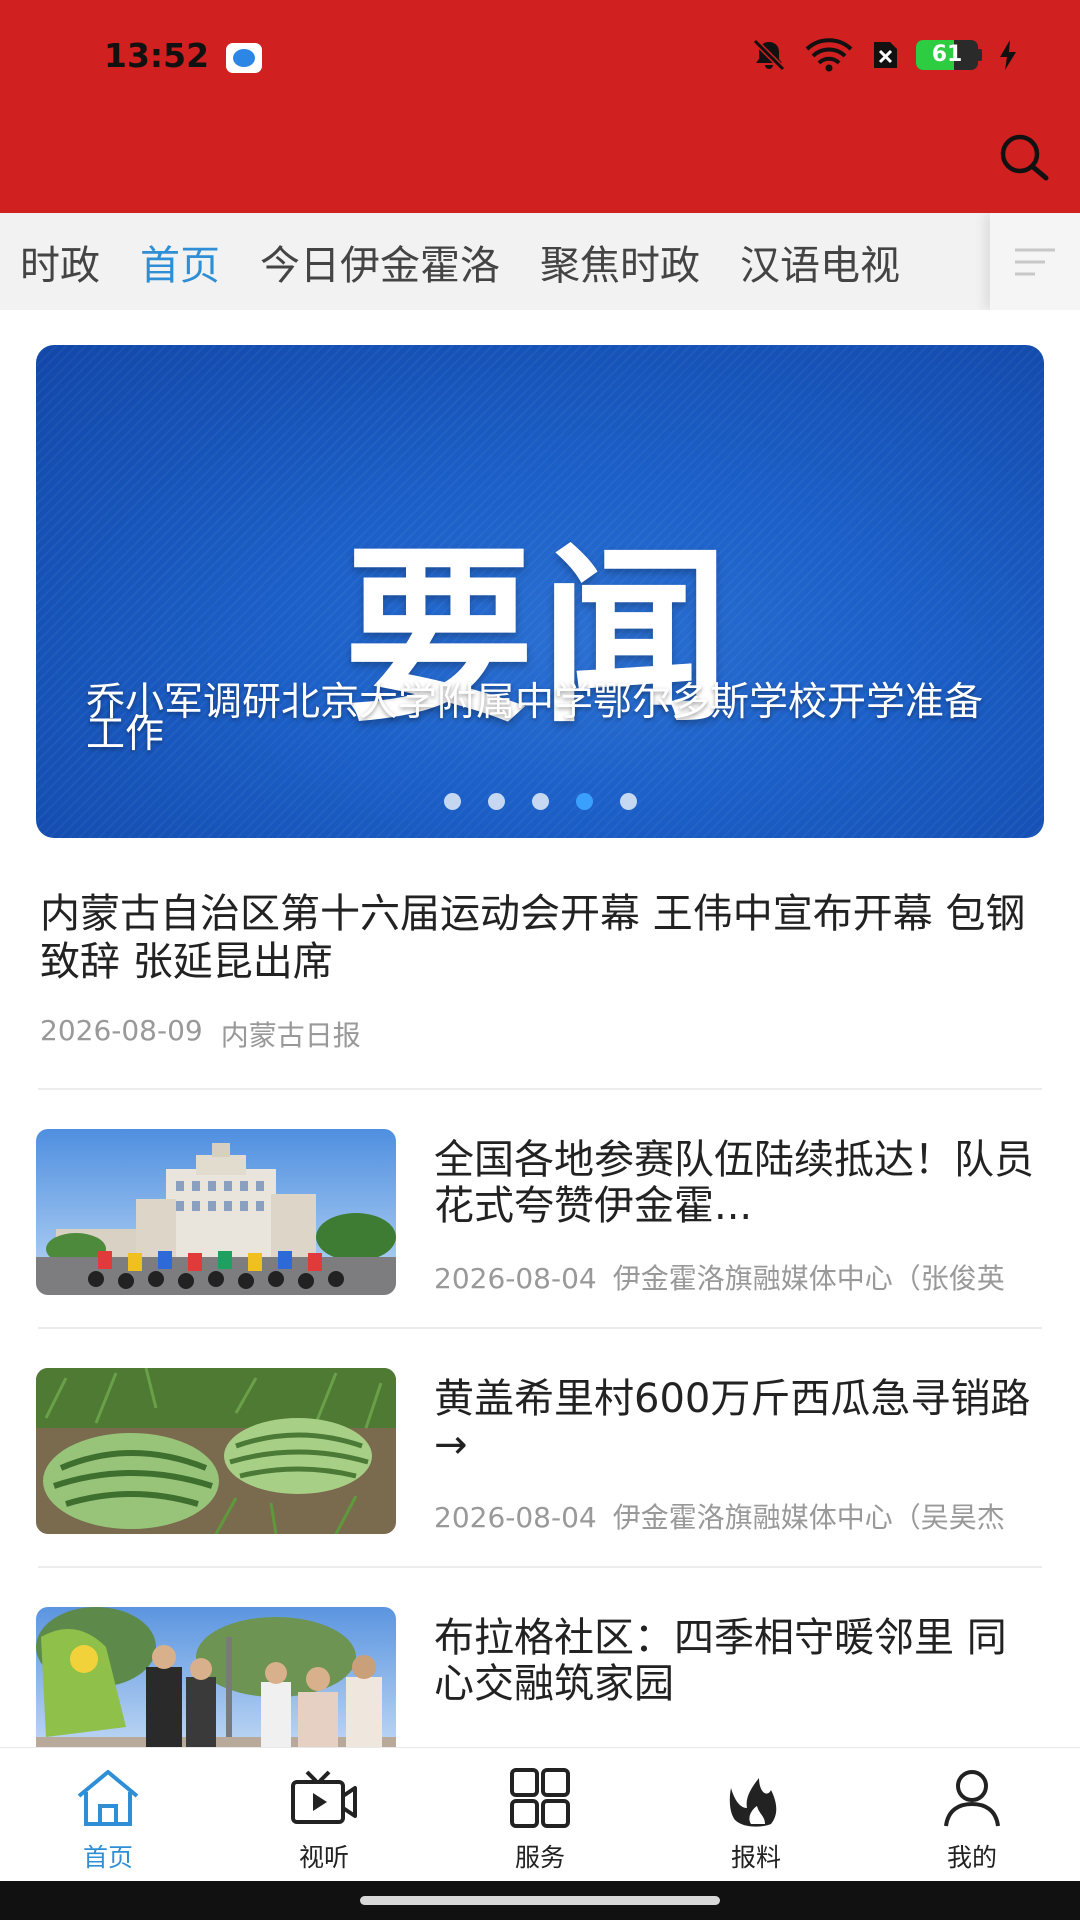  I want to click on battery-level: 61, so click(947, 54).